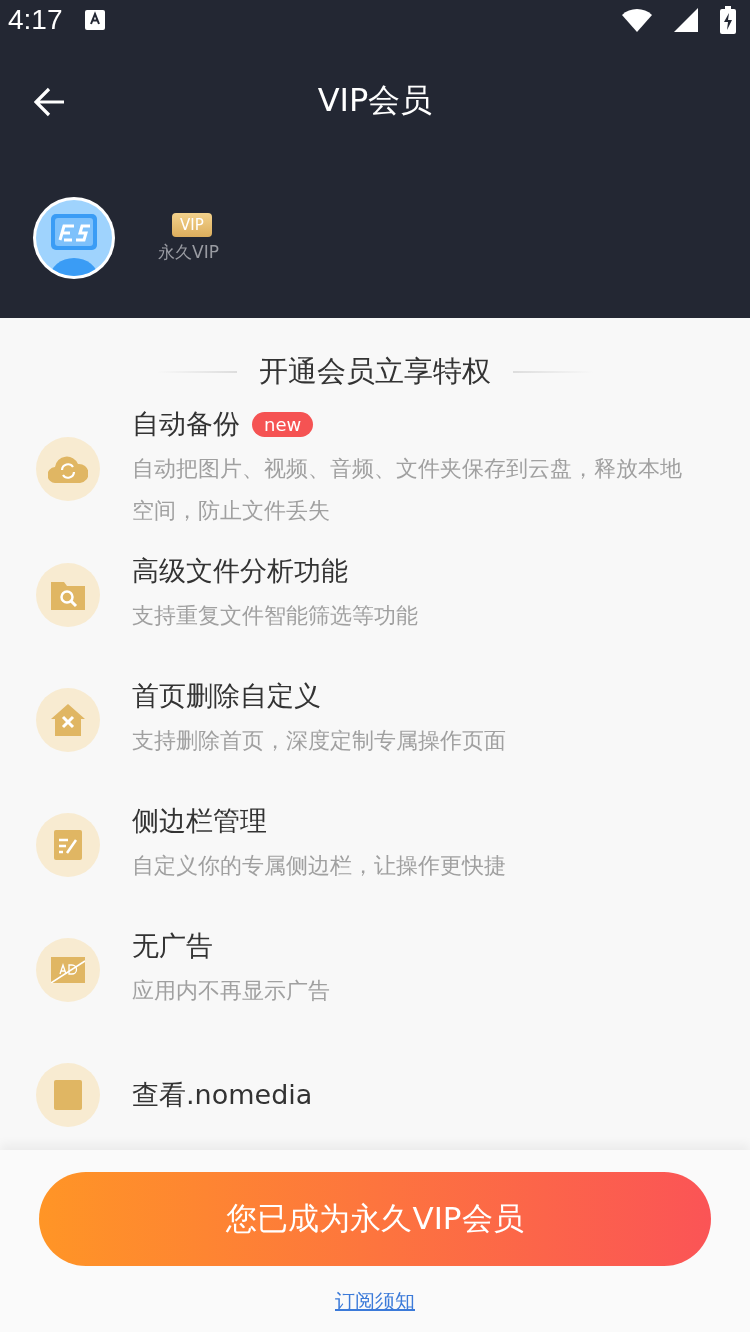  What do you see at coordinates (192, 224) in the screenshot?
I see `vip-badge: VIP` at bounding box center [192, 224].